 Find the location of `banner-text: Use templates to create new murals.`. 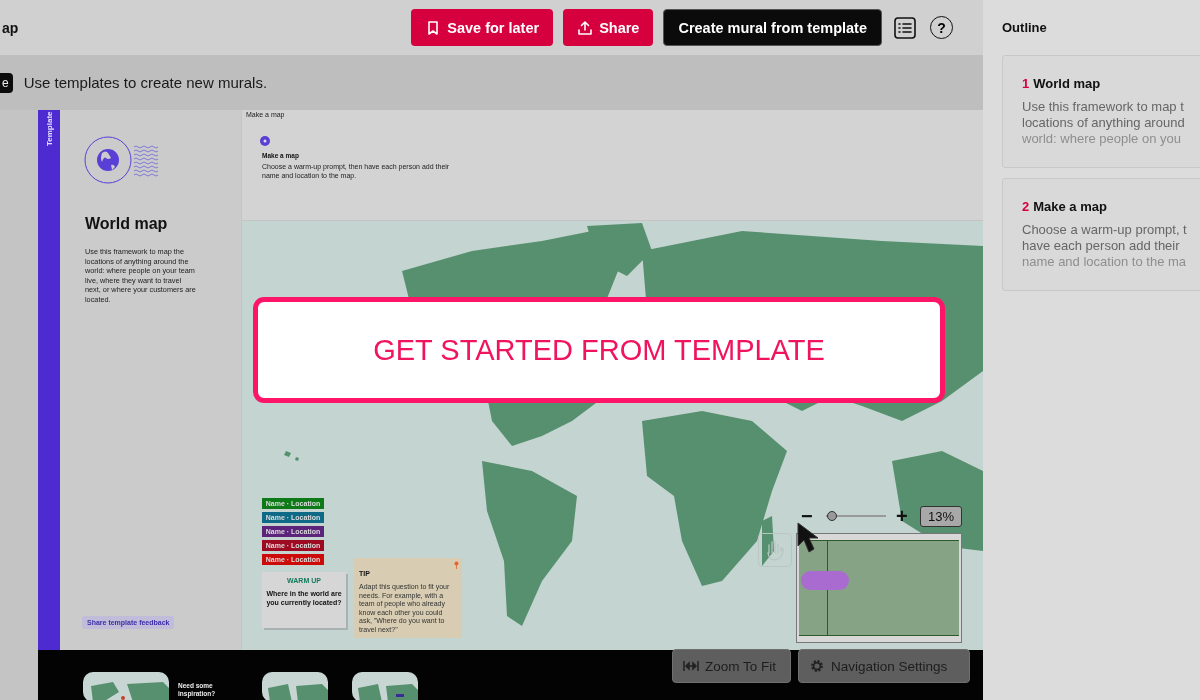

banner-text: Use templates to create new murals. is located at coordinates (145, 82).